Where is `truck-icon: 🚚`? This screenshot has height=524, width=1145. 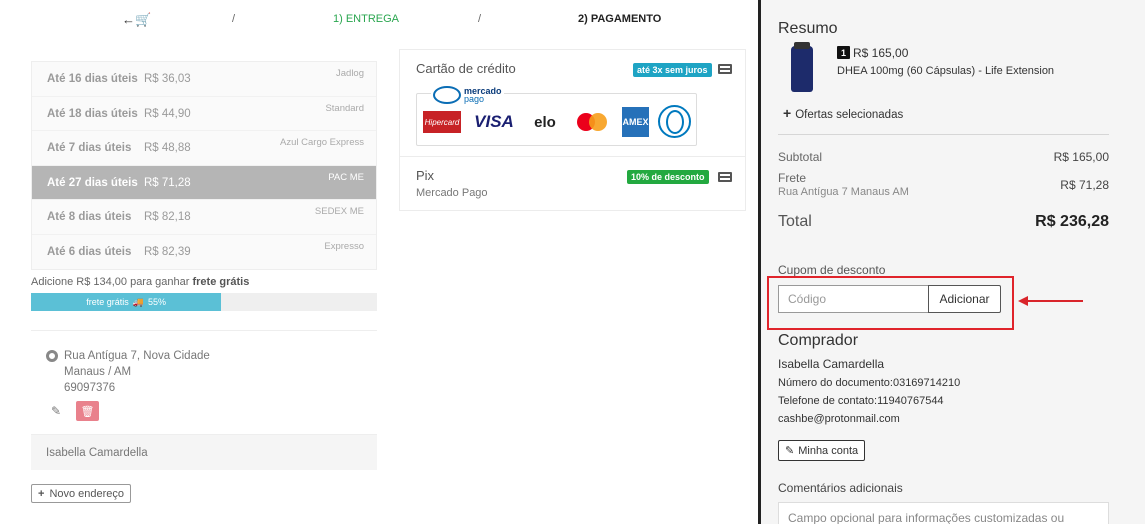
truck-icon: 🚚 is located at coordinates (138, 301).